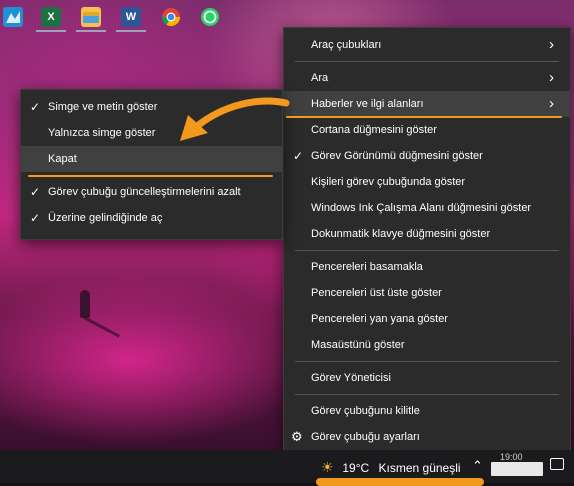  I want to click on menu-item-lock-taskbar: Görev çubuğunu kilitle, so click(427, 411).